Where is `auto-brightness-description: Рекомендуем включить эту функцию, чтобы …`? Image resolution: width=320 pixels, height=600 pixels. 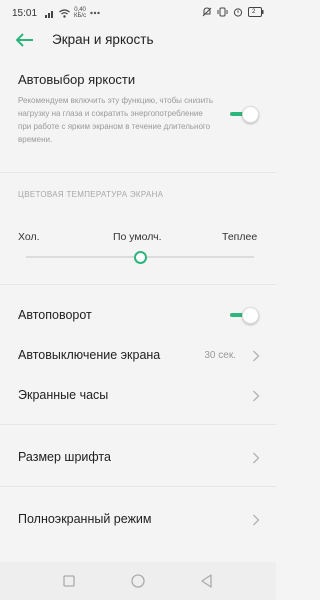
auto-brightness-description: Рекомендуем включить эту функцию, чтобы … is located at coordinates (116, 120).